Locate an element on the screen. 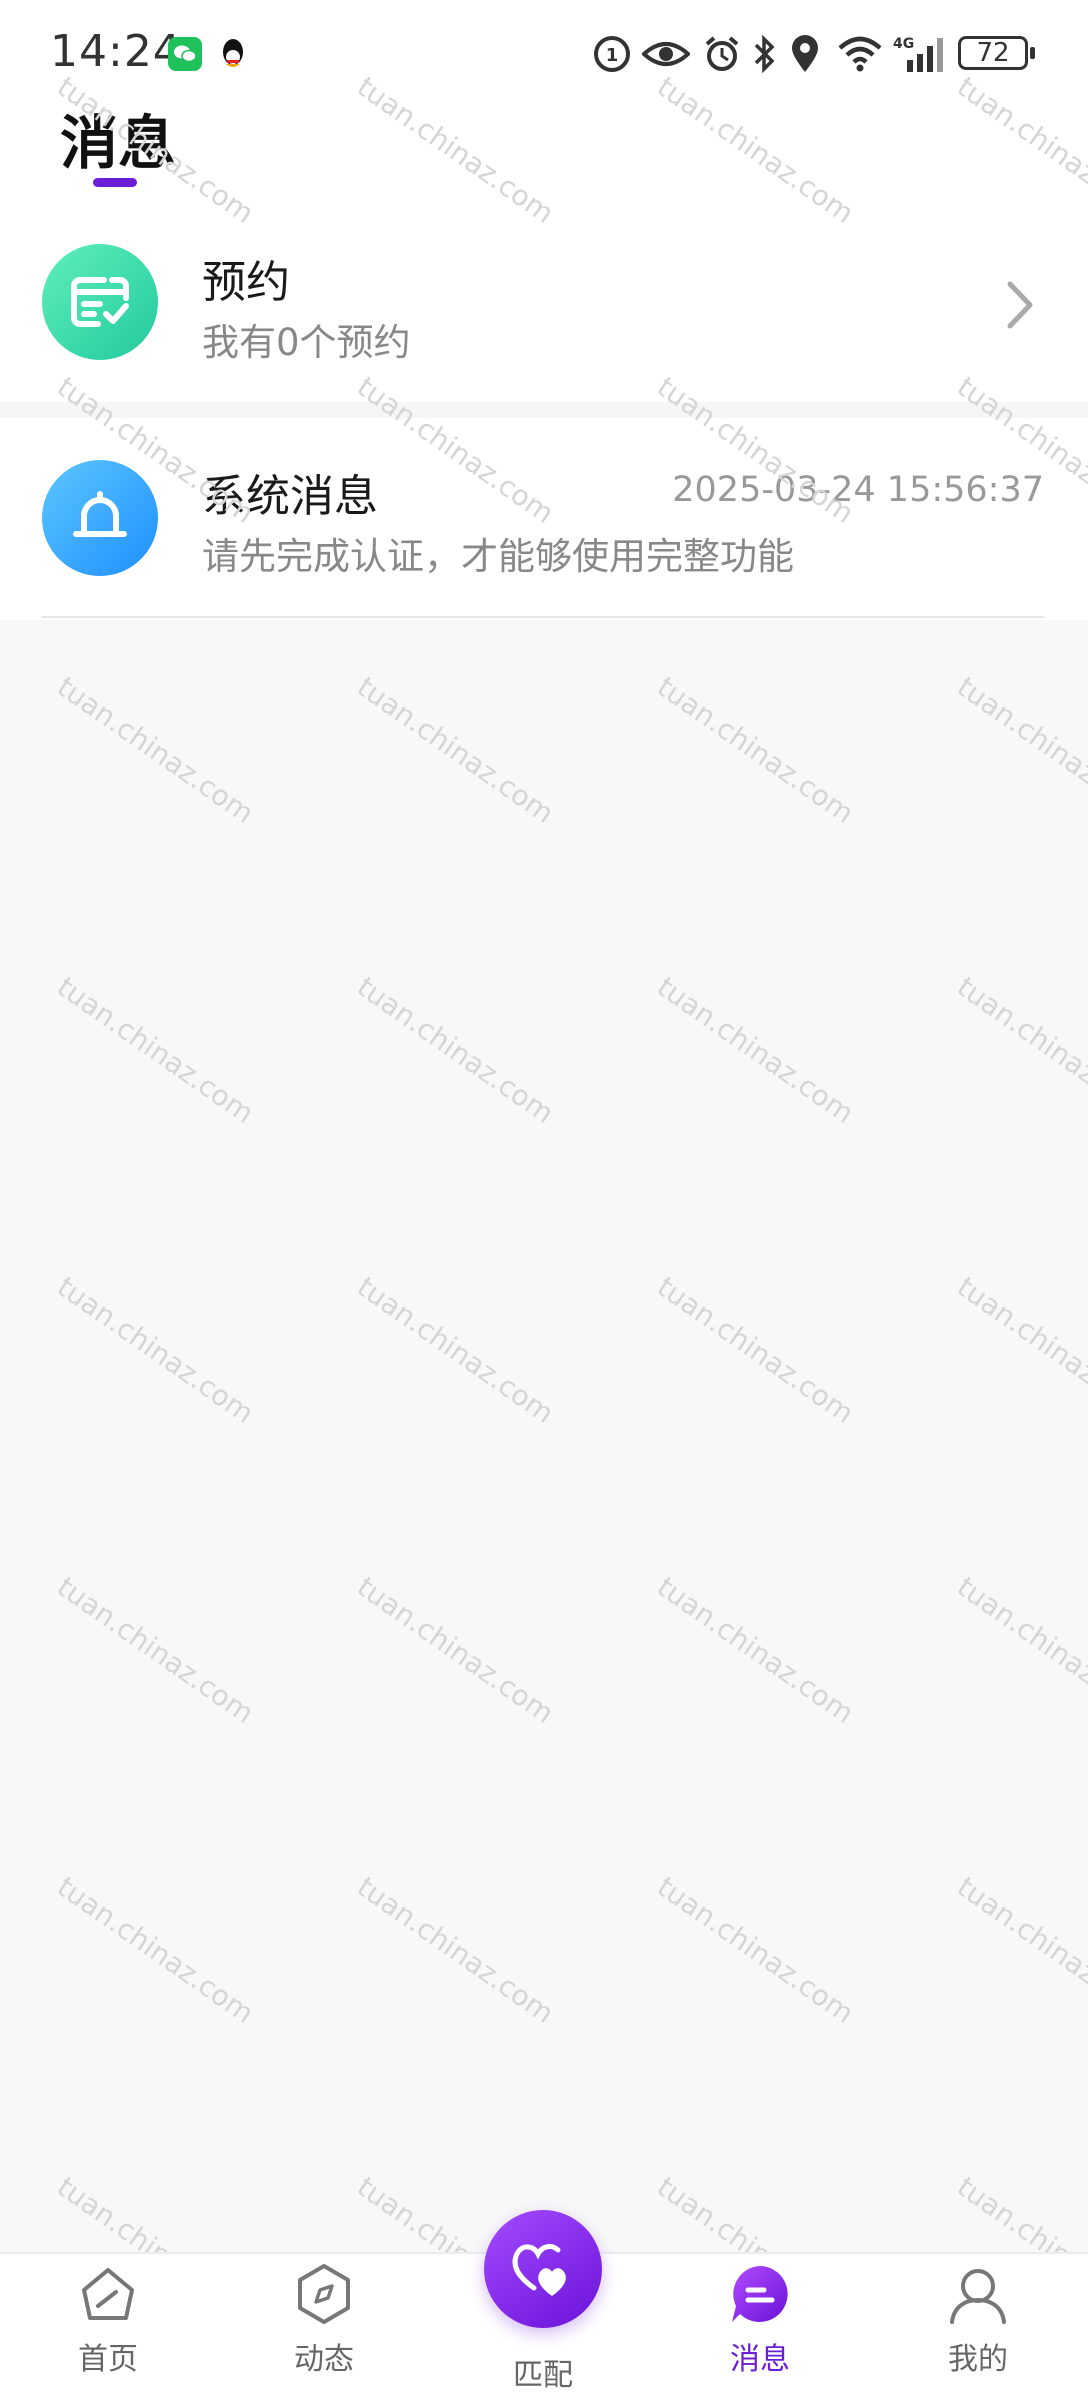  qq-icon is located at coordinates (233, 54).